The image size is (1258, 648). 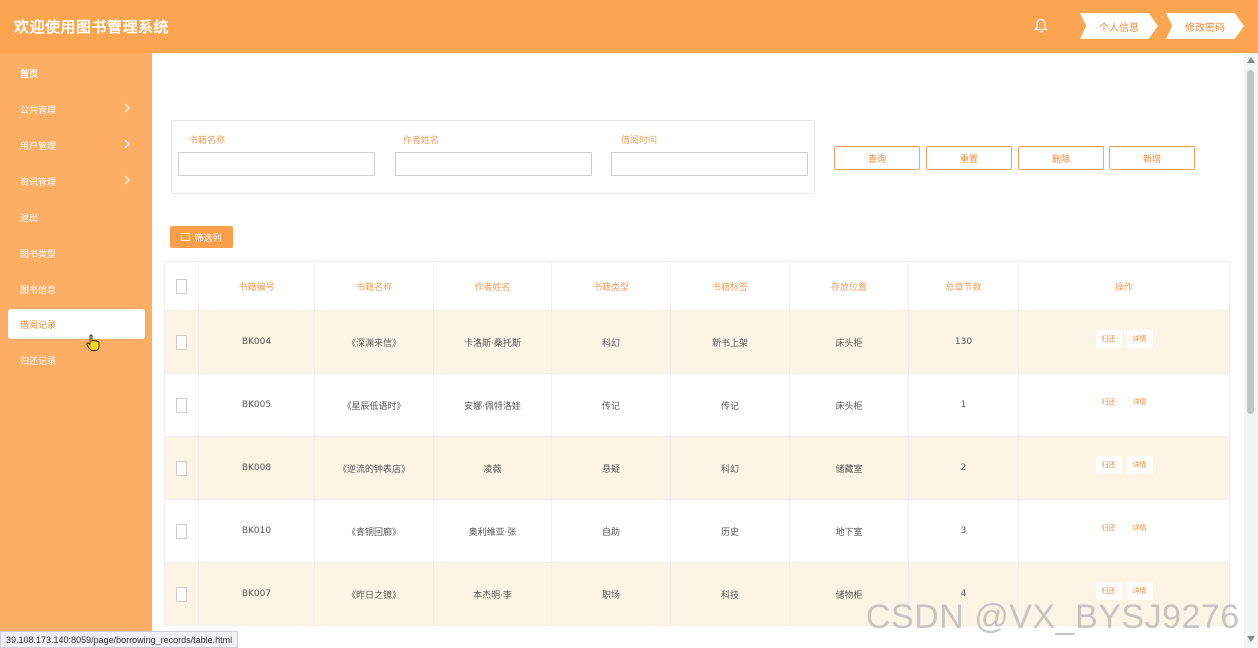 What do you see at coordinates (611, 531) in the screenshot?
I see `book-type-cell: 自助` at bounding box center [611, 531].